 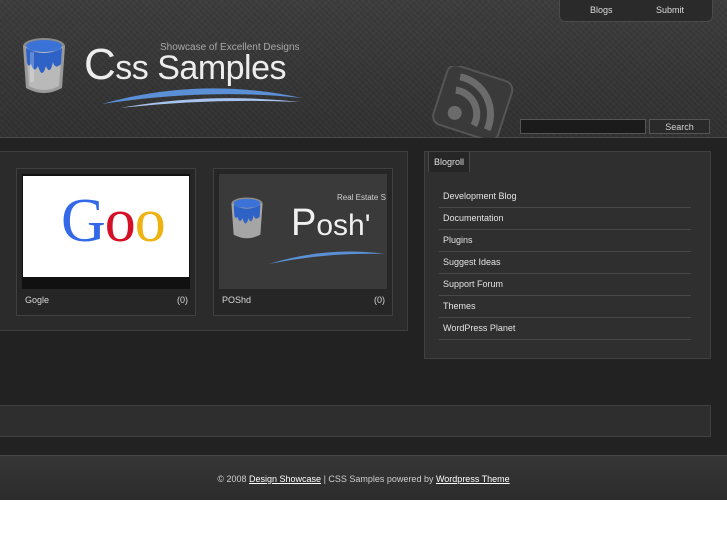 I want to click on site-tagline: Showcase of Excellent Designs, so click(x=230, y=47).